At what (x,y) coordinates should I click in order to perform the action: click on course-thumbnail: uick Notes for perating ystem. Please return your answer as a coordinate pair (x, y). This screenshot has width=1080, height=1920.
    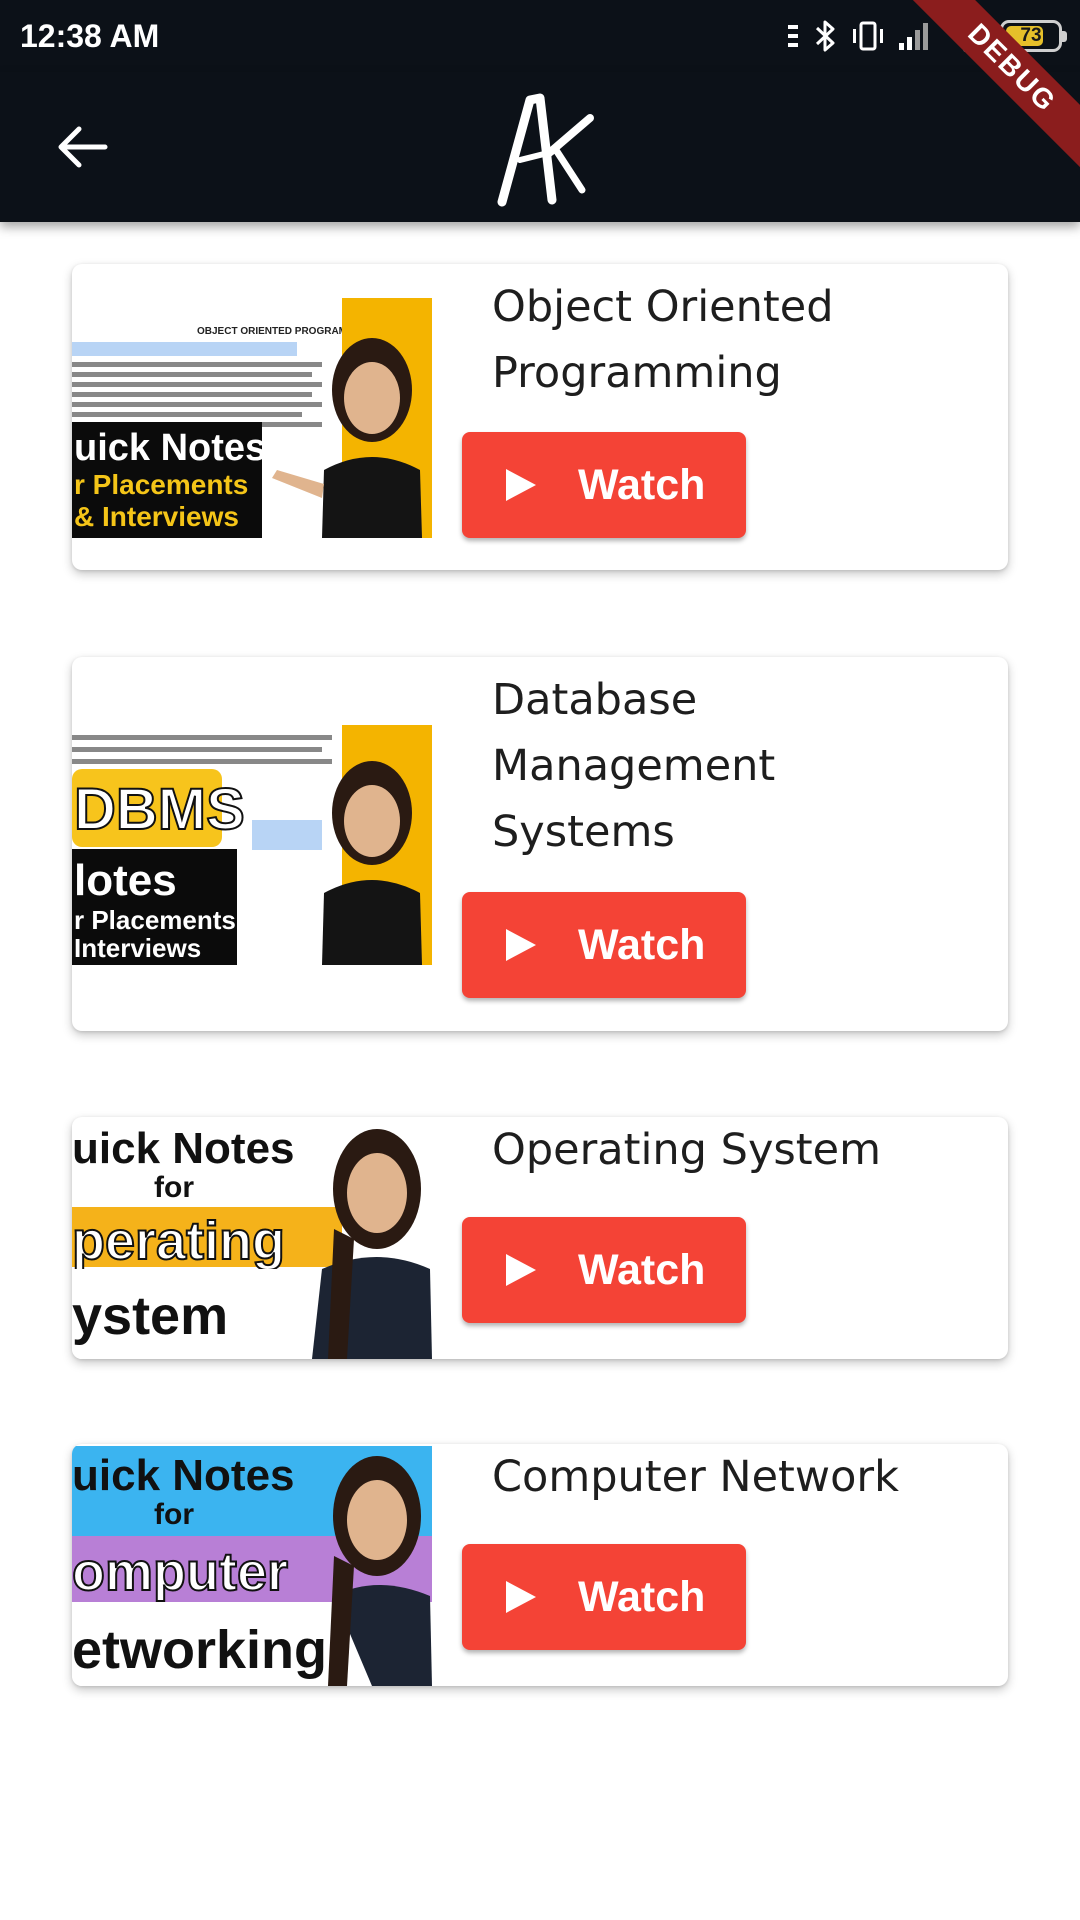
    Looking at the image, I should click on (252, 1239).